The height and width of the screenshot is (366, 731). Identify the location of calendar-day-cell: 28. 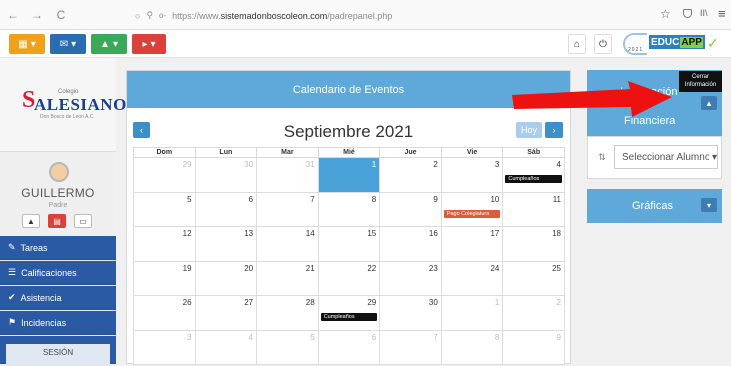
(287, 313).